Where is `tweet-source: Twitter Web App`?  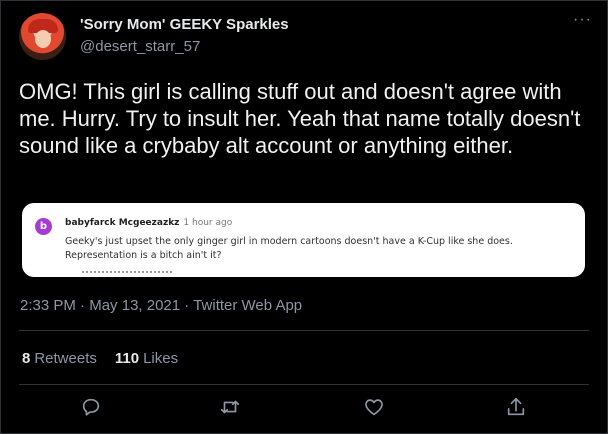
tweet-source: Twitter Web App is located at coordinates (247, 305).